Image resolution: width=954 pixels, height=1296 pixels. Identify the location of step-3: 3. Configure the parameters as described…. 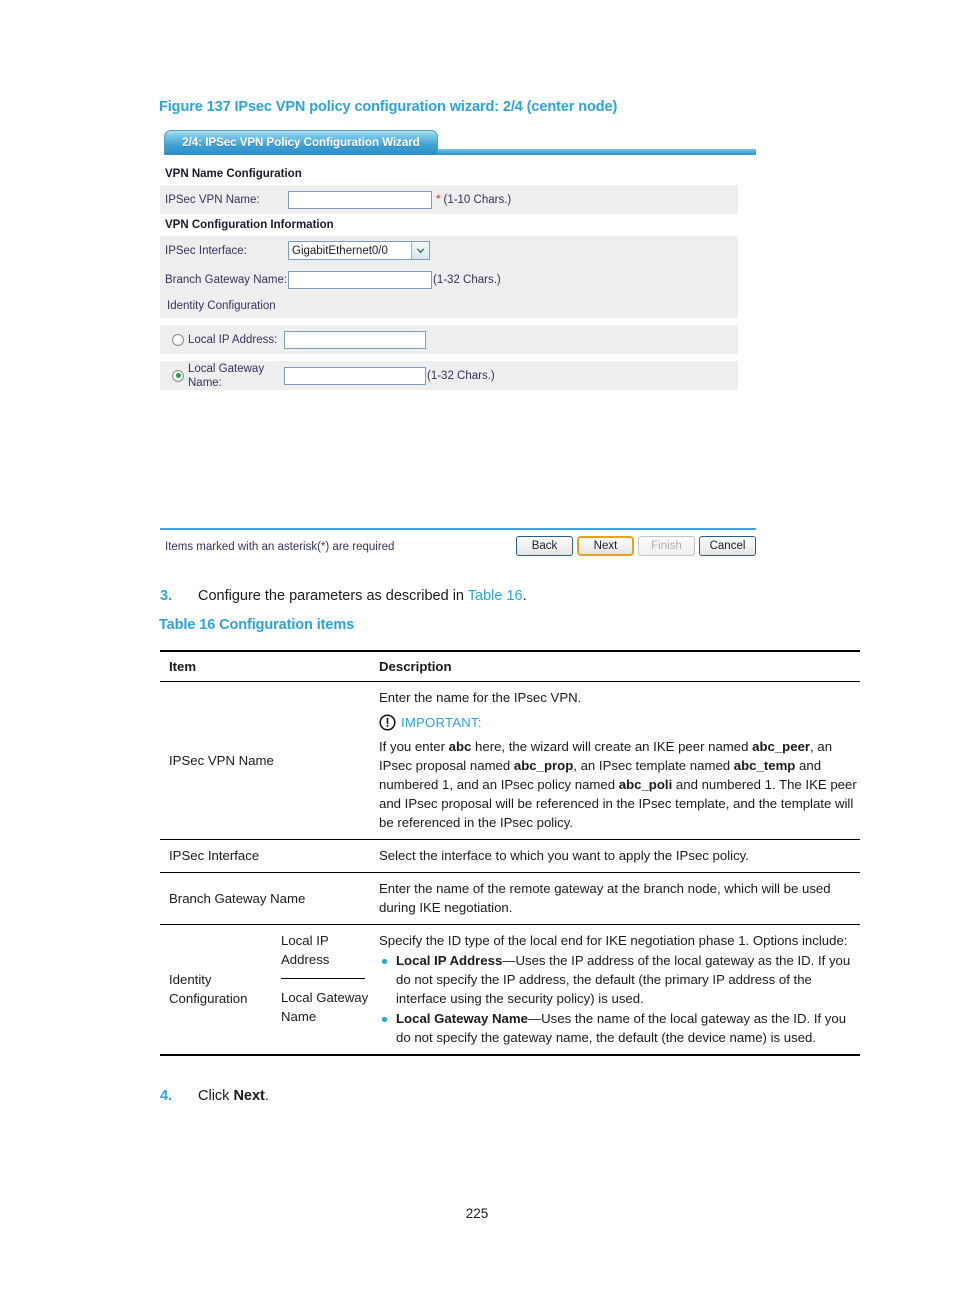
(343, 596).